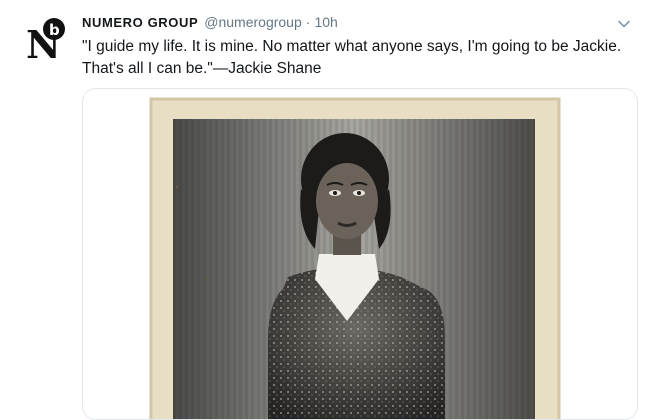 The image size is (650, 420). I want to click on timestamp-link: 10h, so click(325, 22).